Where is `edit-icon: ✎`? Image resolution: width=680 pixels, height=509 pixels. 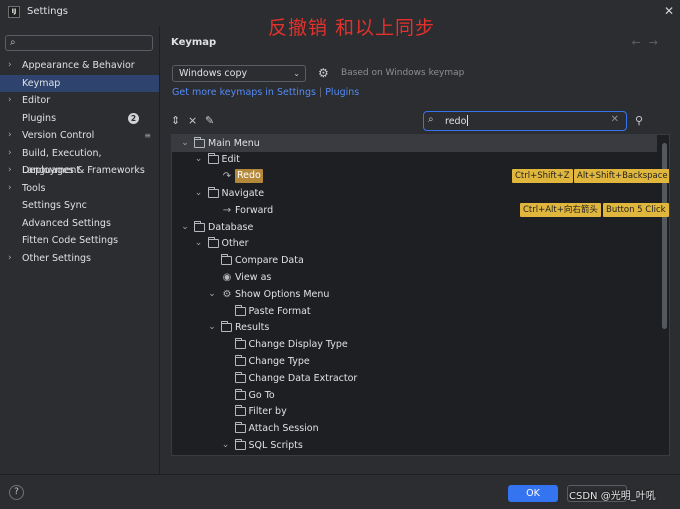
edit-icon: ✎ is located at coordinates (209, 120).